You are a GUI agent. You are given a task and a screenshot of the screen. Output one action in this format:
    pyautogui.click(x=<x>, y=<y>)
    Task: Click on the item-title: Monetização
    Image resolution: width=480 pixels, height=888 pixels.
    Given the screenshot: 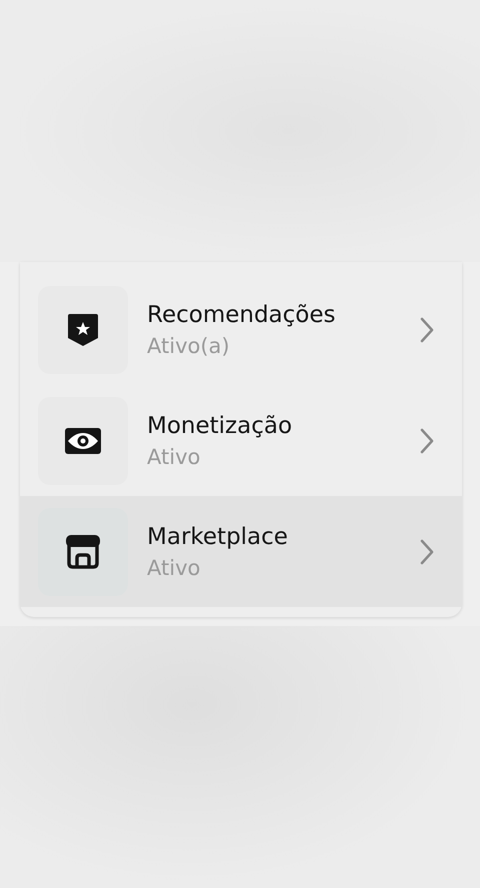 What is the action you would take?
    pyautogui.click(x=220, y=426)
    